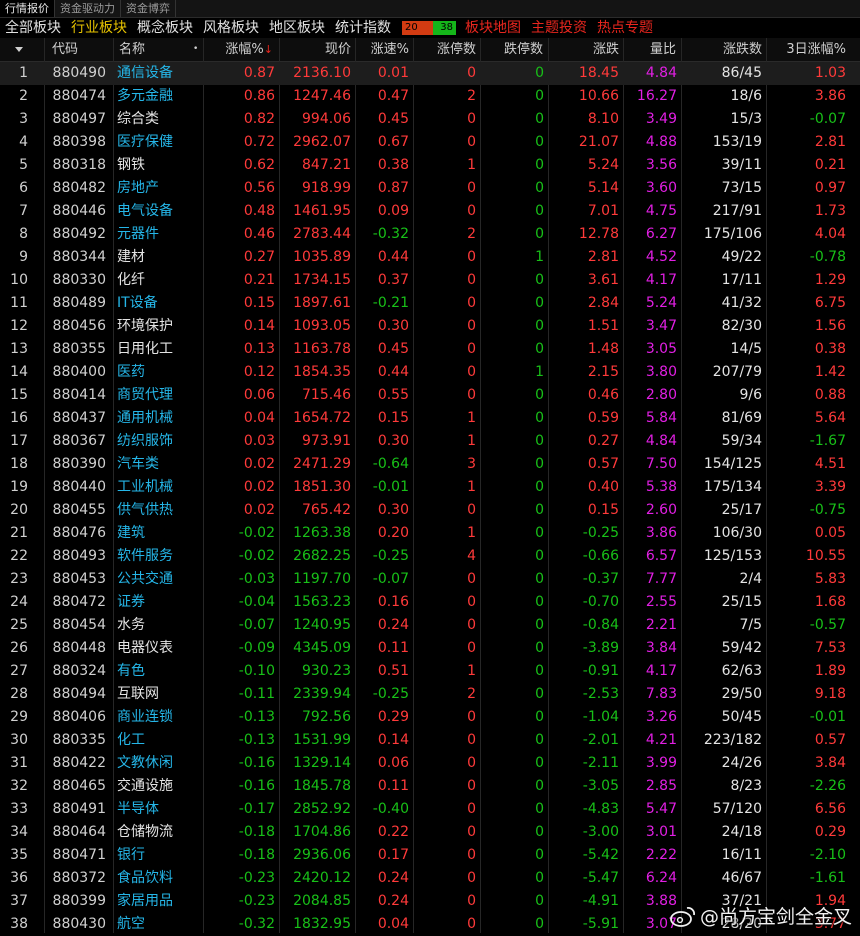 The width and height of the screenshot is (860, 936). I want to click on pct-change: -0.11, so click(256, 694).